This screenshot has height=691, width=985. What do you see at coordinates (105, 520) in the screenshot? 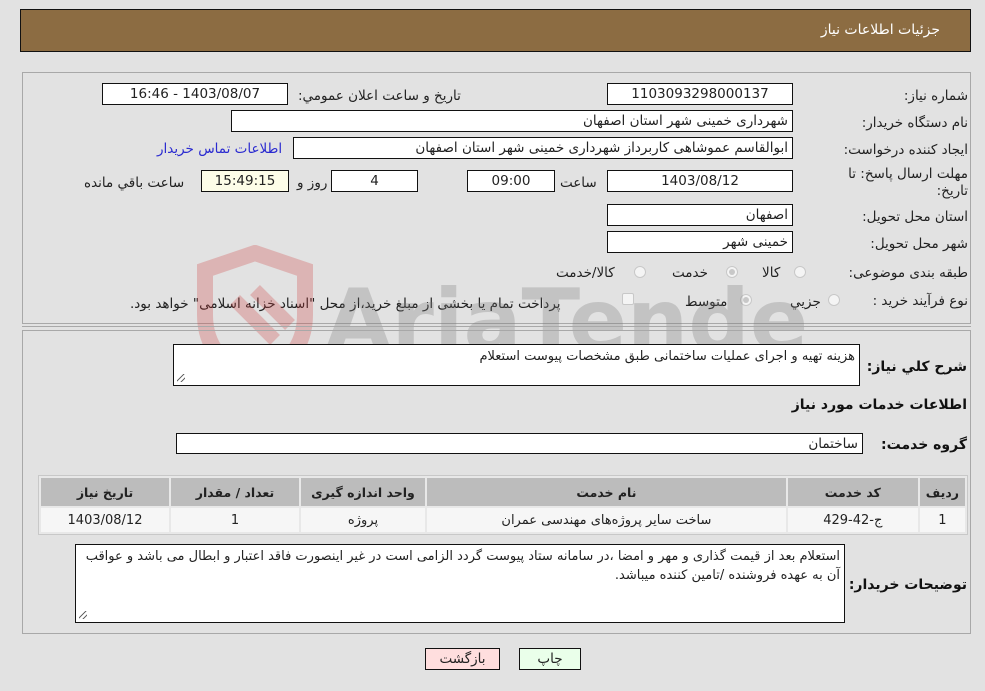
I see `cell-need-date: 1403/08/12` at bounding box center [105, 520].